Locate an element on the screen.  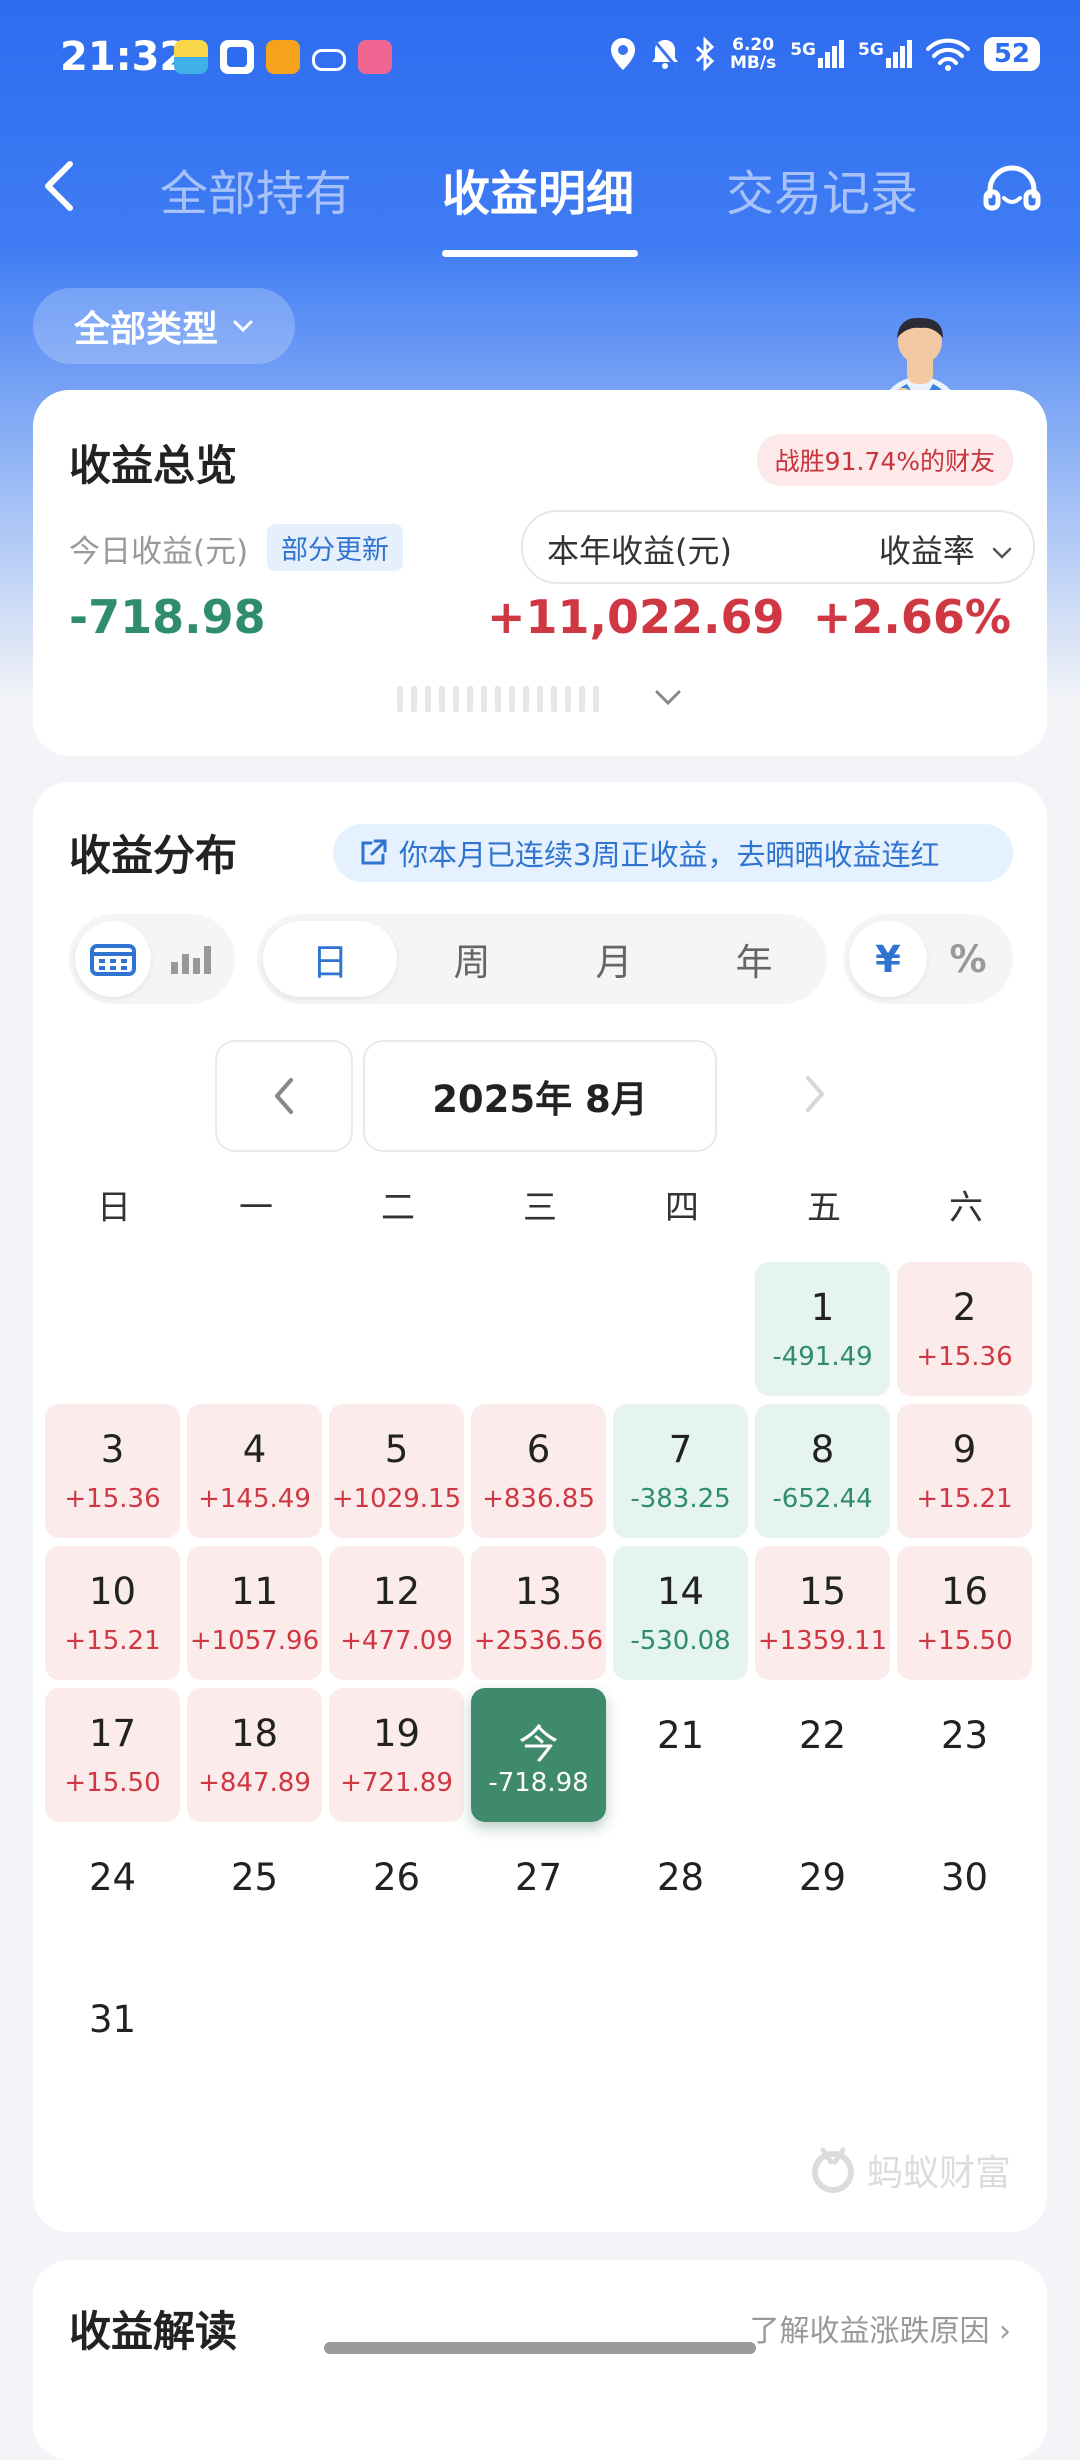
customer-service-button is located at coordinates (1012, 192).